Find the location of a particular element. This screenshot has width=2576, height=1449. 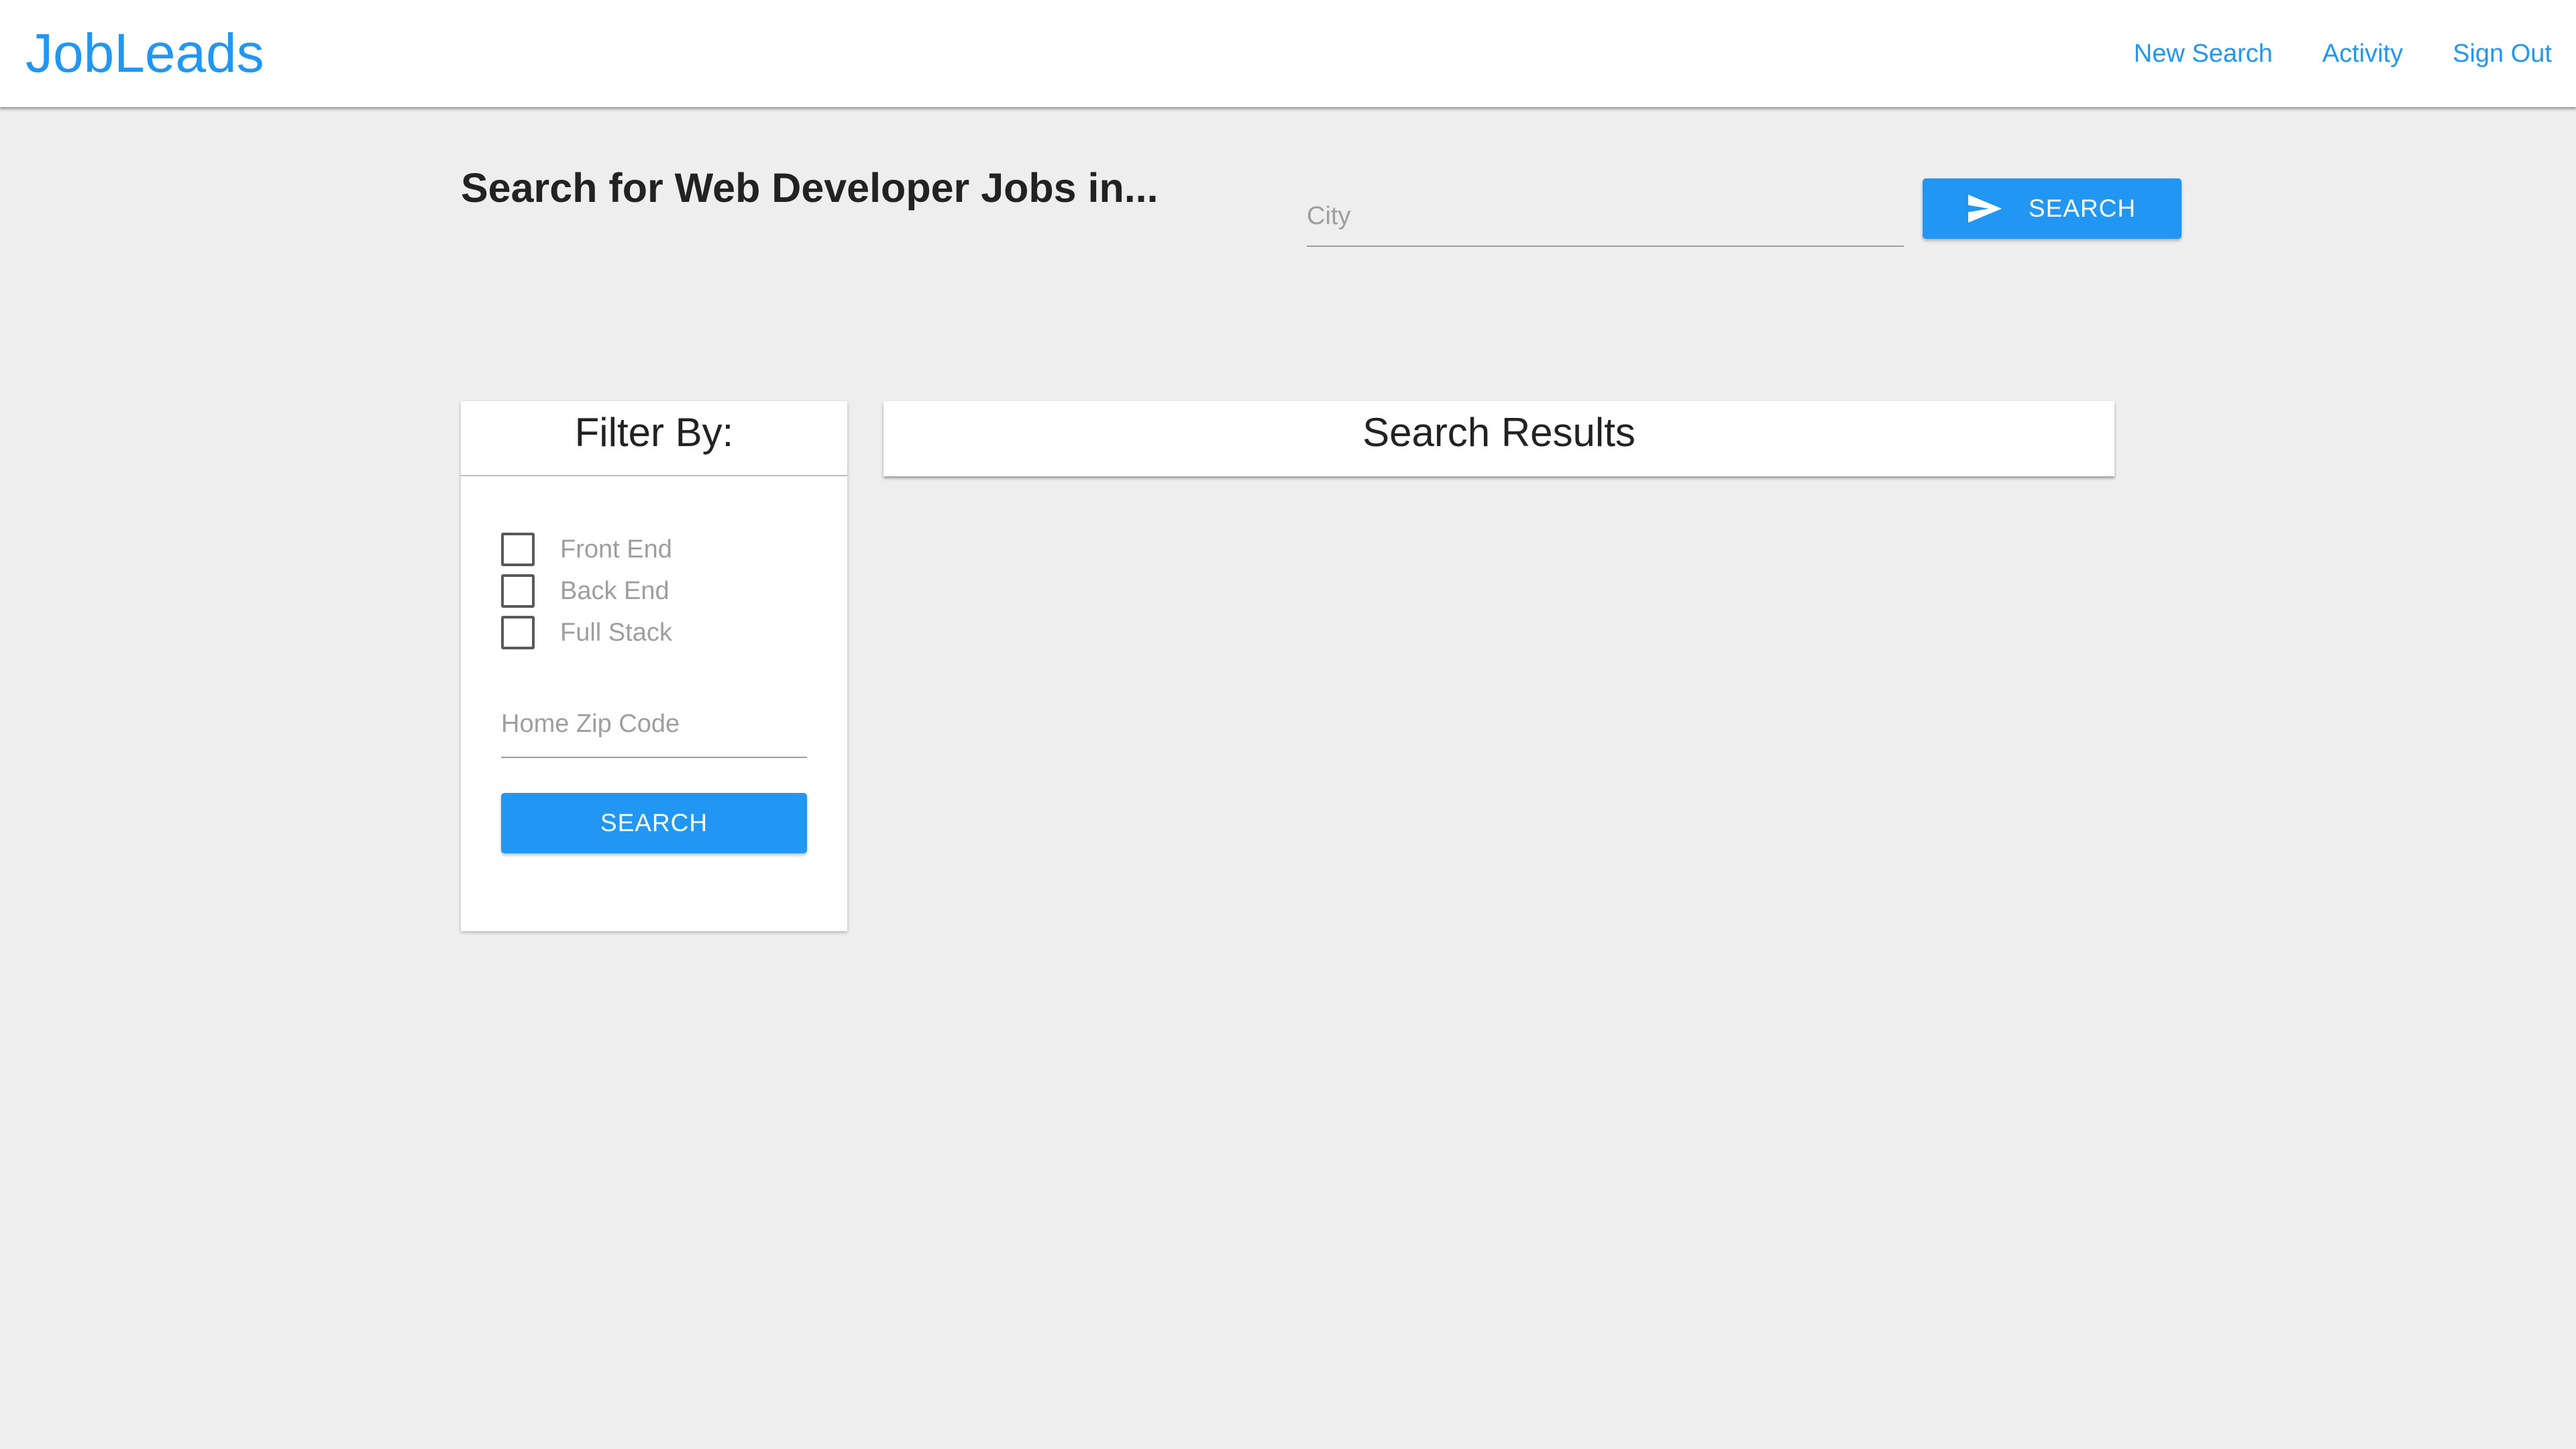

nav-link-sign-out: Sign Out is located at coordinates (2502, 54).